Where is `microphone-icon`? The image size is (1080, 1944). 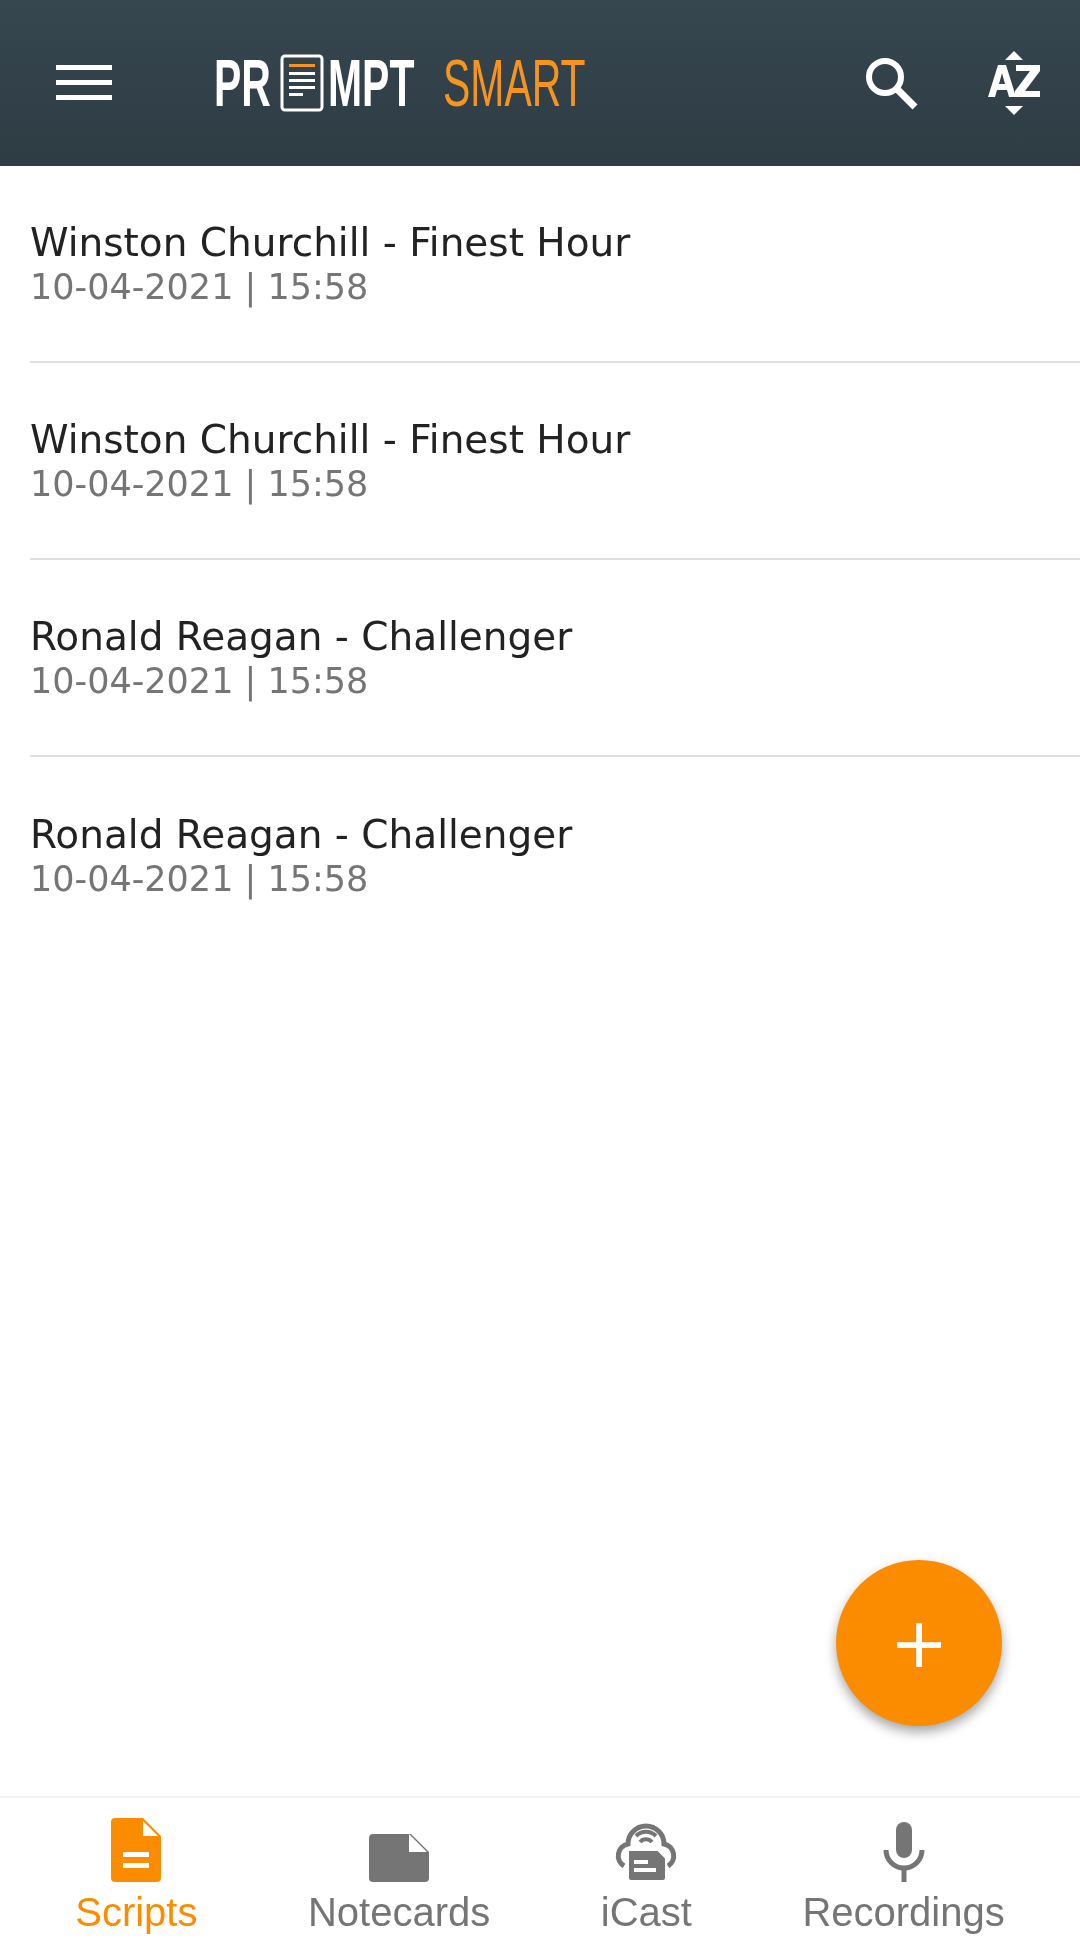 microphone-icon is located at coordinates (903, 1852).